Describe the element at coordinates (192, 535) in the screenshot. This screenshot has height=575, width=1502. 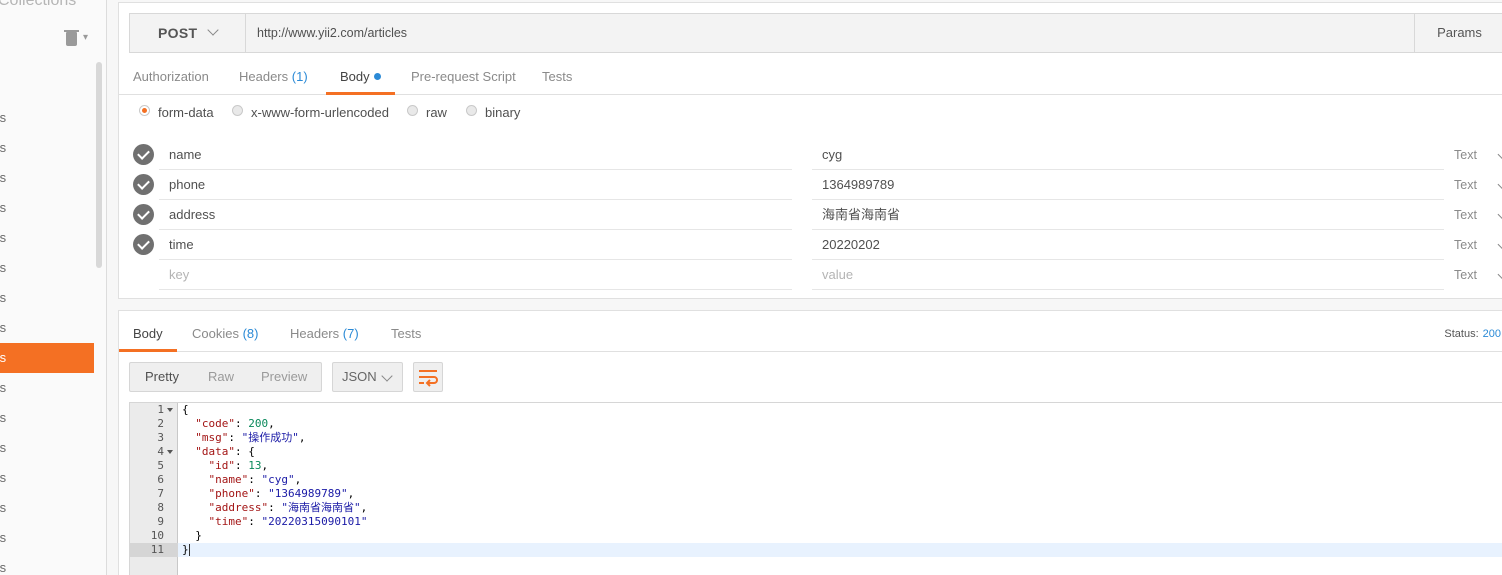
I see `code-line: }` at that location.